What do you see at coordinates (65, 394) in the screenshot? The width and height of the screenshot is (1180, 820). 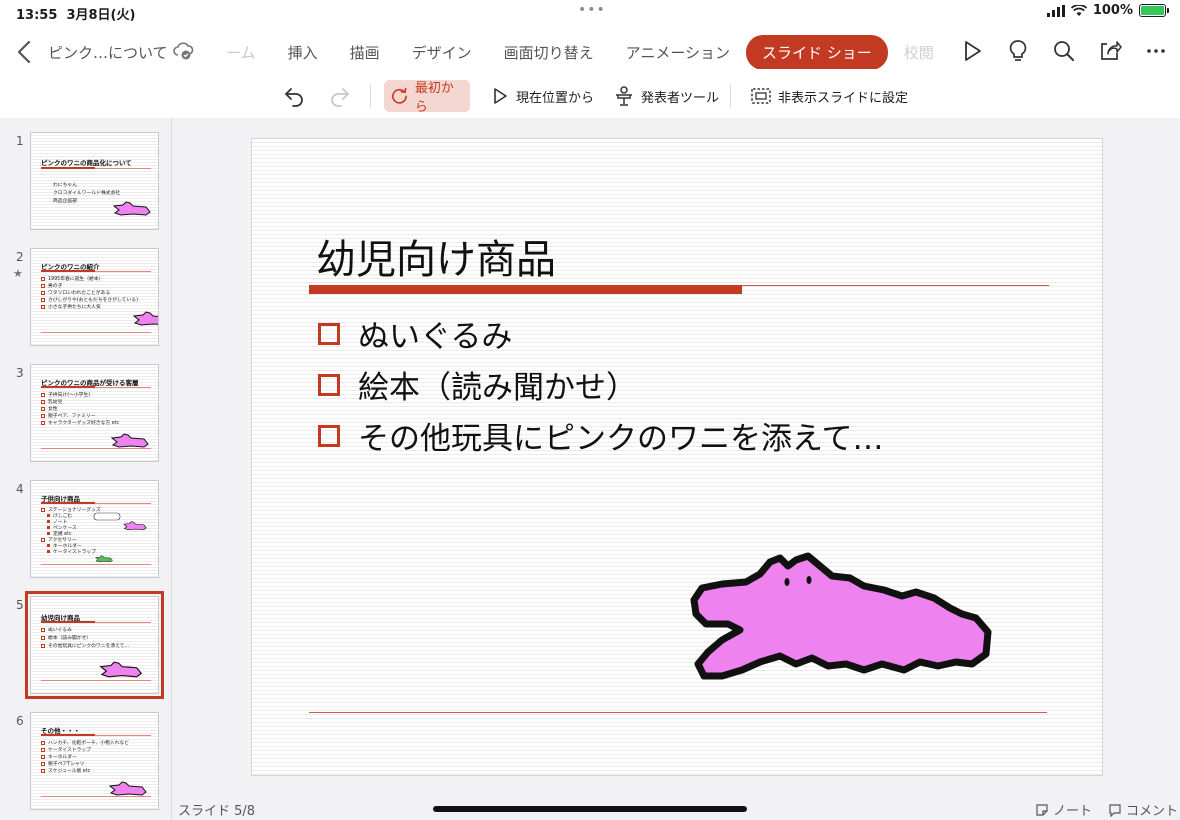 I see `thumbnail-item: 子供向け(～小学生)` at bounding box center [65, 394].